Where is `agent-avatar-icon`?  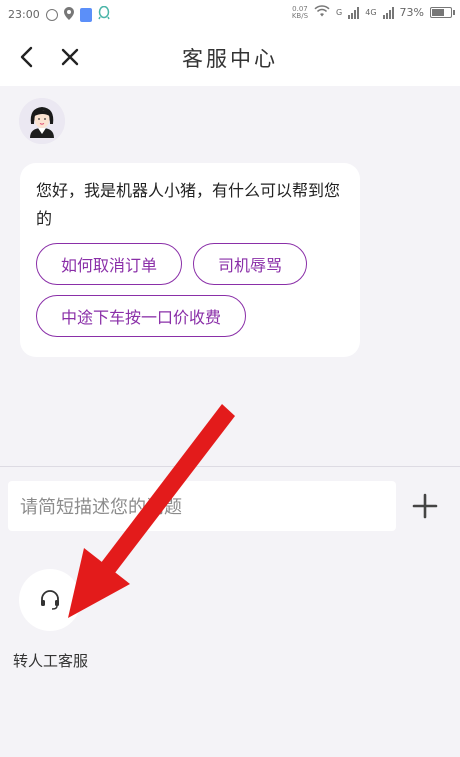
agent-avatar-icon is located at coordinates (42, 121).